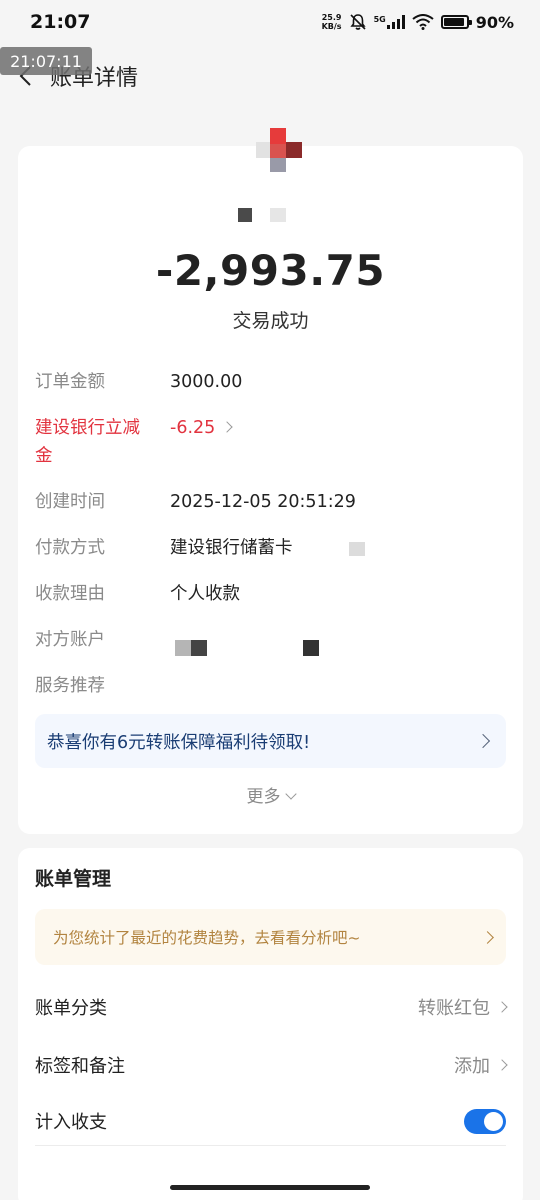 This screenshot has height=1200, width=540. What do you see at coordinates (270, 1145) in the screenshot?
I see `divider` at bounding box center [270, 1145].